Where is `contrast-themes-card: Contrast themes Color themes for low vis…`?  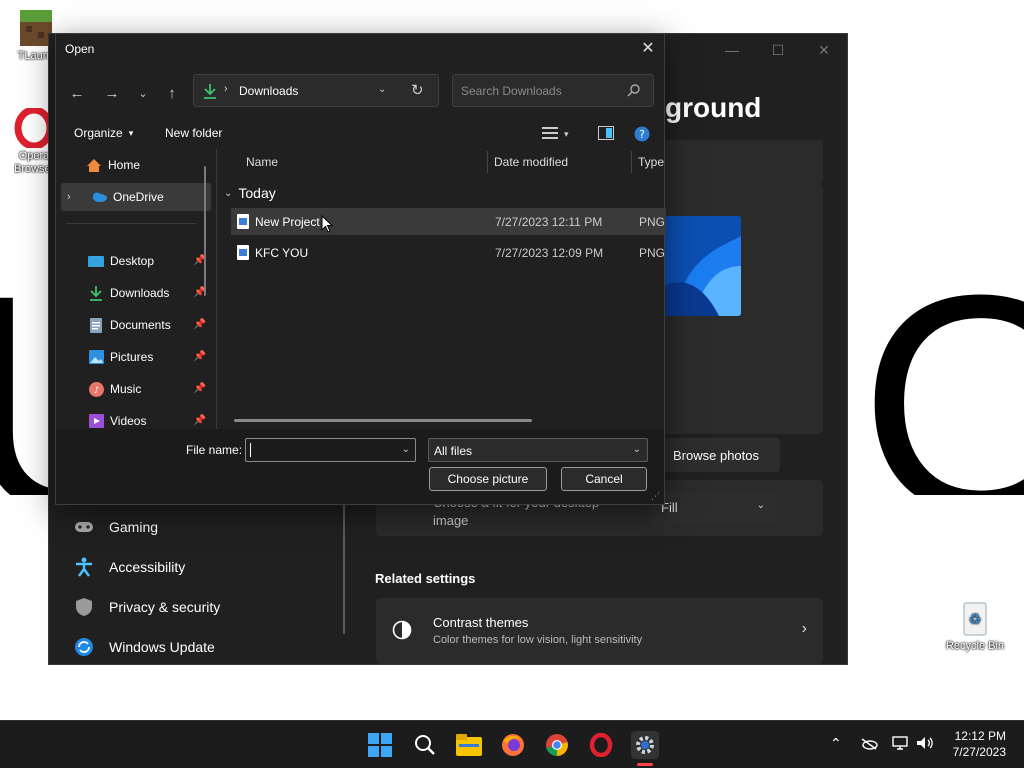 contrast-themes-card: Contrast themes Color themes for low vis… is located at coordinates (599, 631).